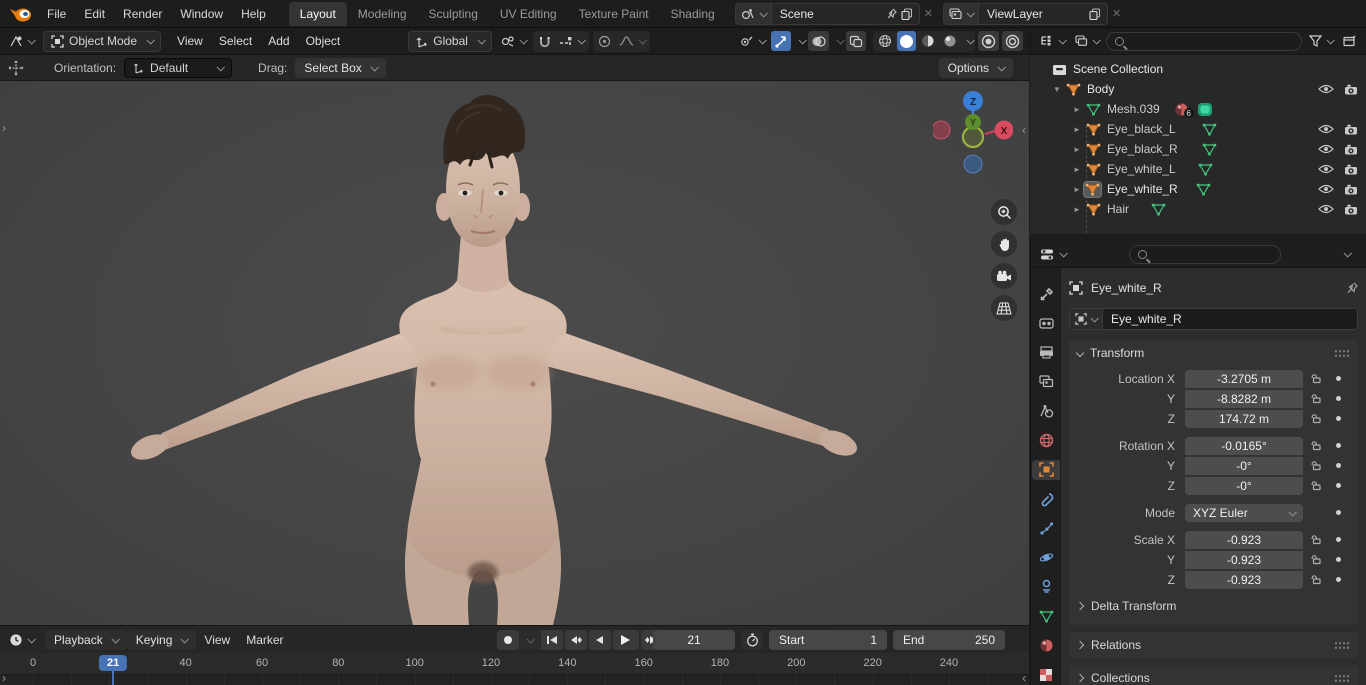 The image size is (1366, 685). Describe the element at coordinates (907, 13) in the screenshot. I see `new-scene-icon` at that location.